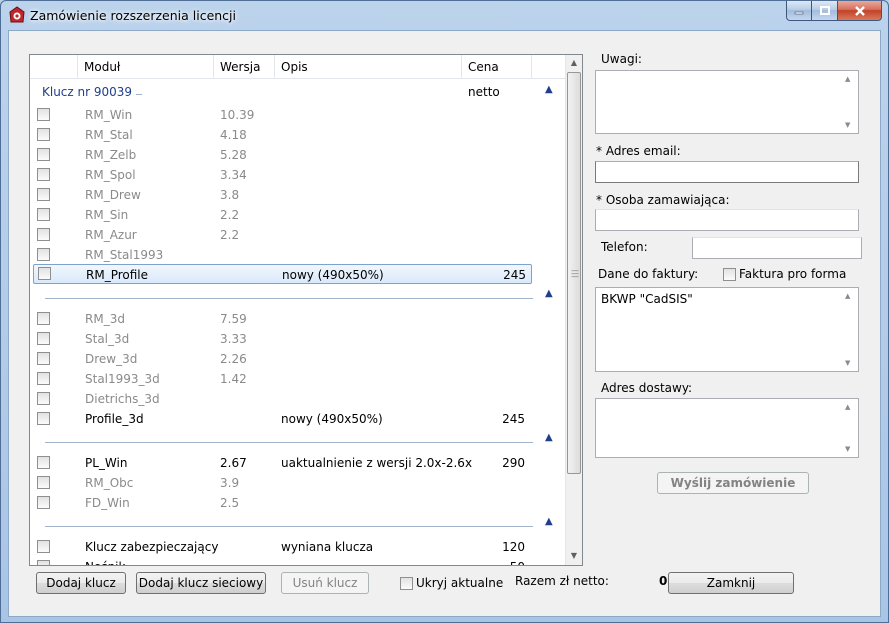  I want to click on dostawa-textarea: ▲ ▼, so click(727, 428).